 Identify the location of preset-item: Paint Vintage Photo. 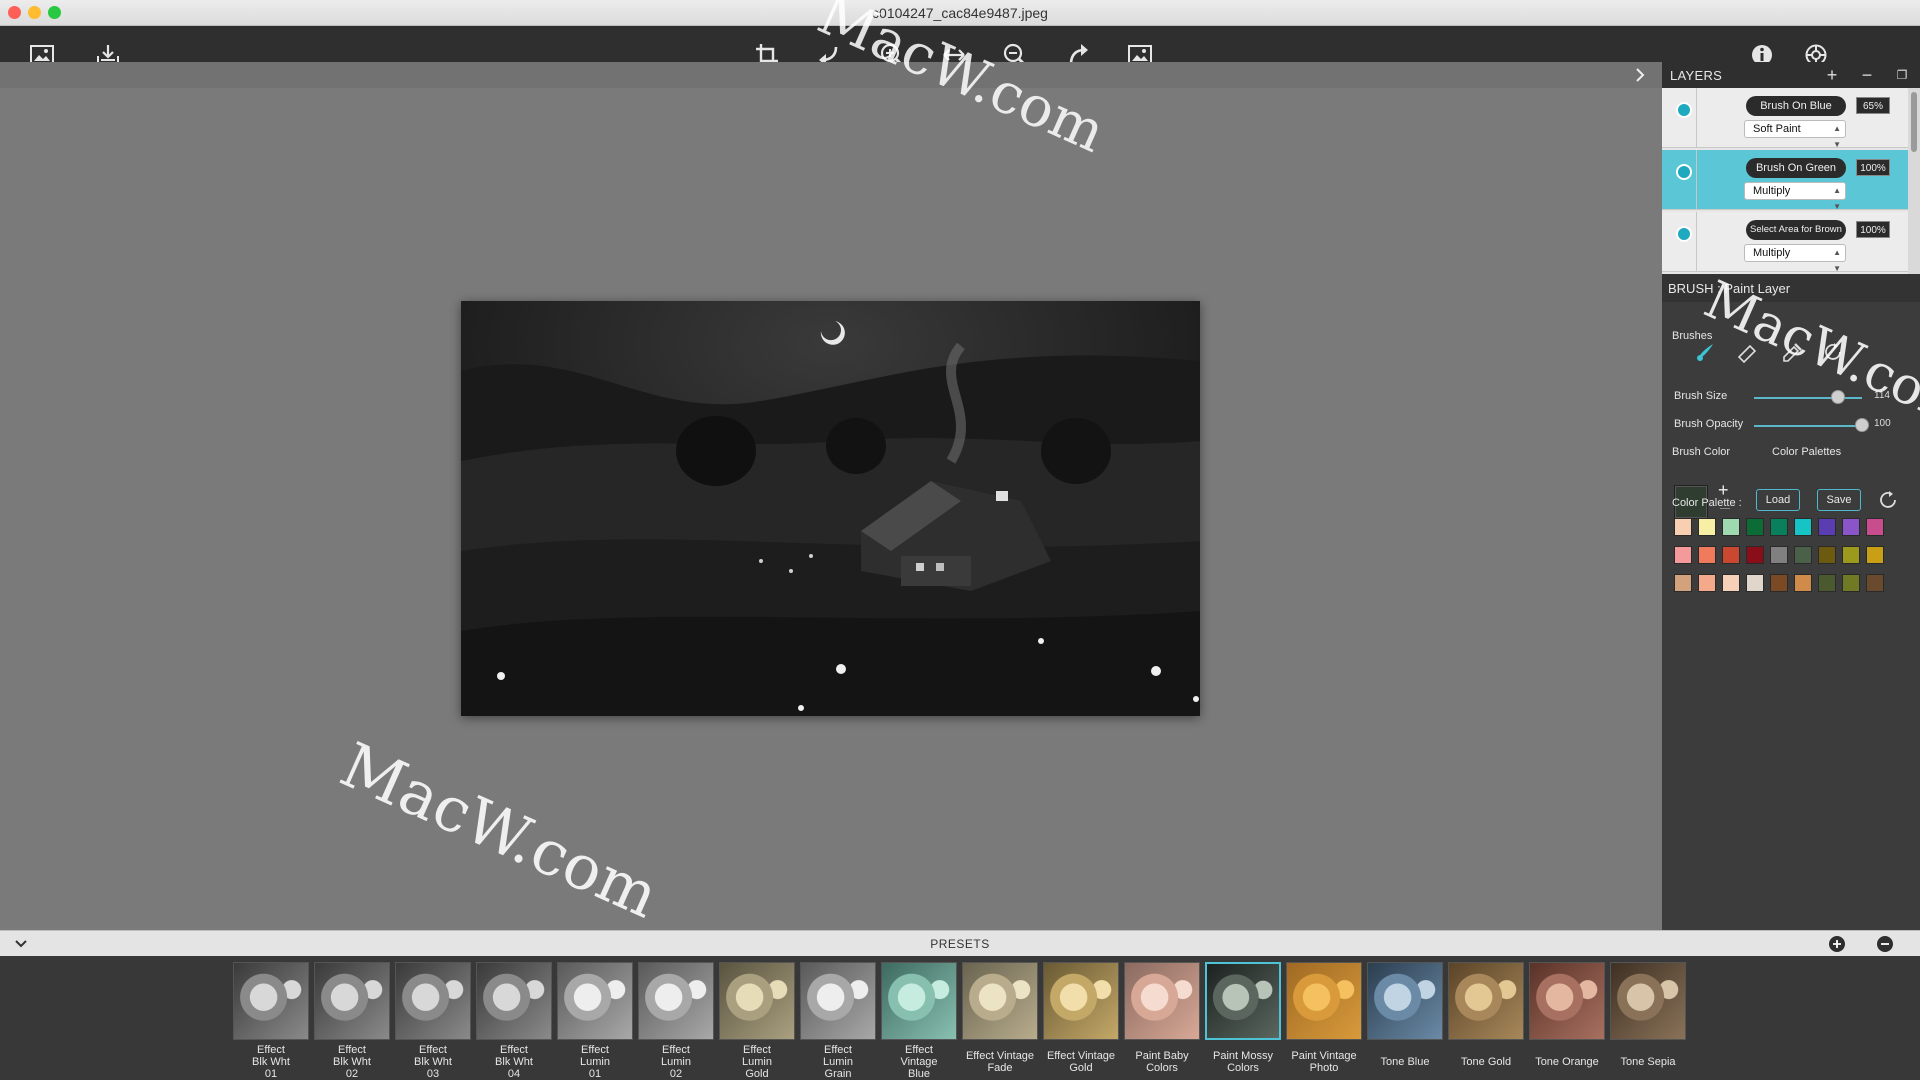
(1324, 1021).